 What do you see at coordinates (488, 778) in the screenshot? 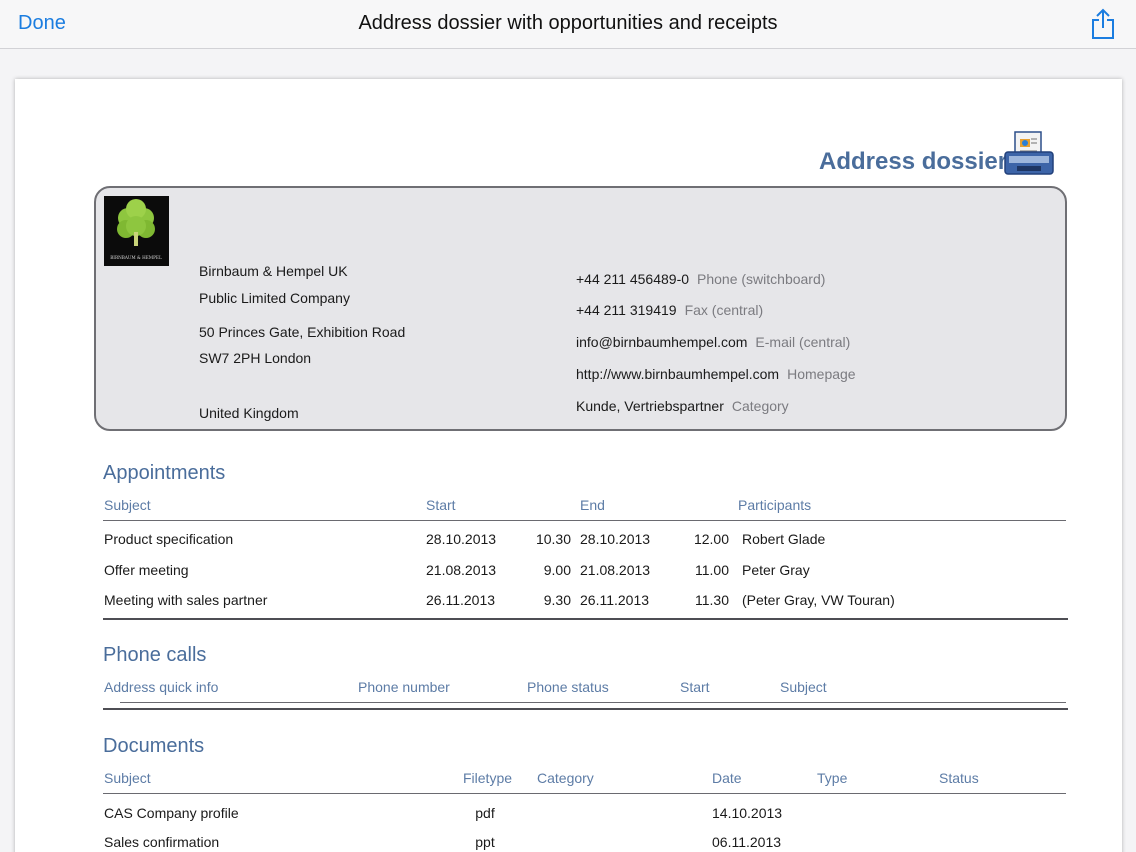
I see `documents-col-filetype: Filetype` at bounding box center [488, 778].